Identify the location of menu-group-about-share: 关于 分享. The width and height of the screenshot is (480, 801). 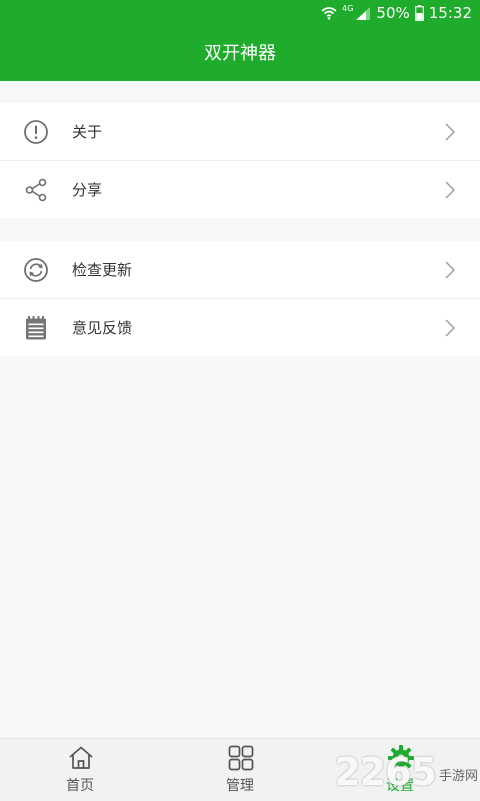
(240, 160).